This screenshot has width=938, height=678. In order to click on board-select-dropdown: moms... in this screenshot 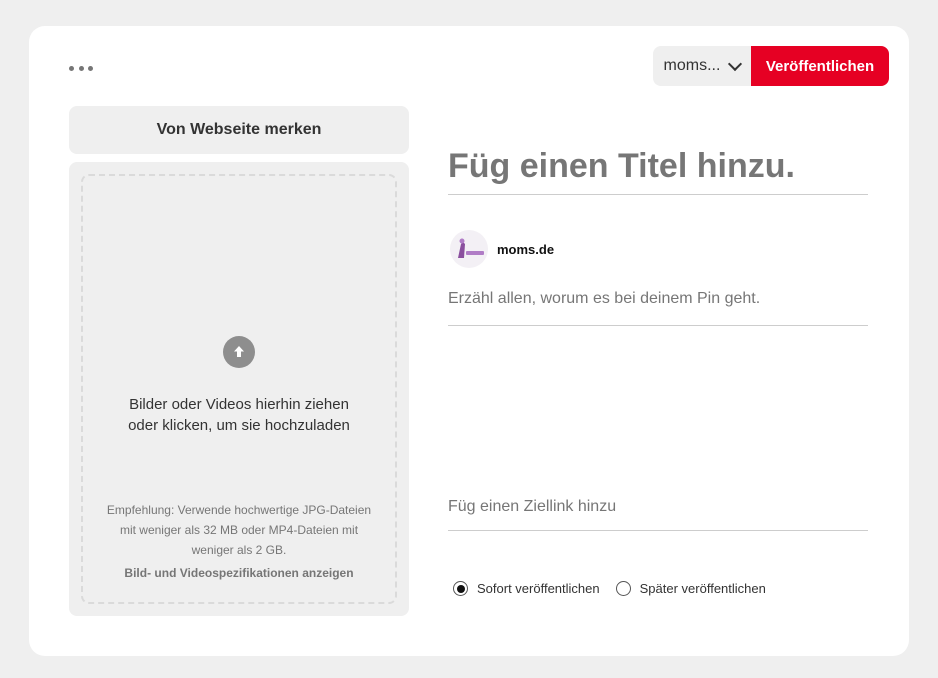, I will do `click(702, 66)`.